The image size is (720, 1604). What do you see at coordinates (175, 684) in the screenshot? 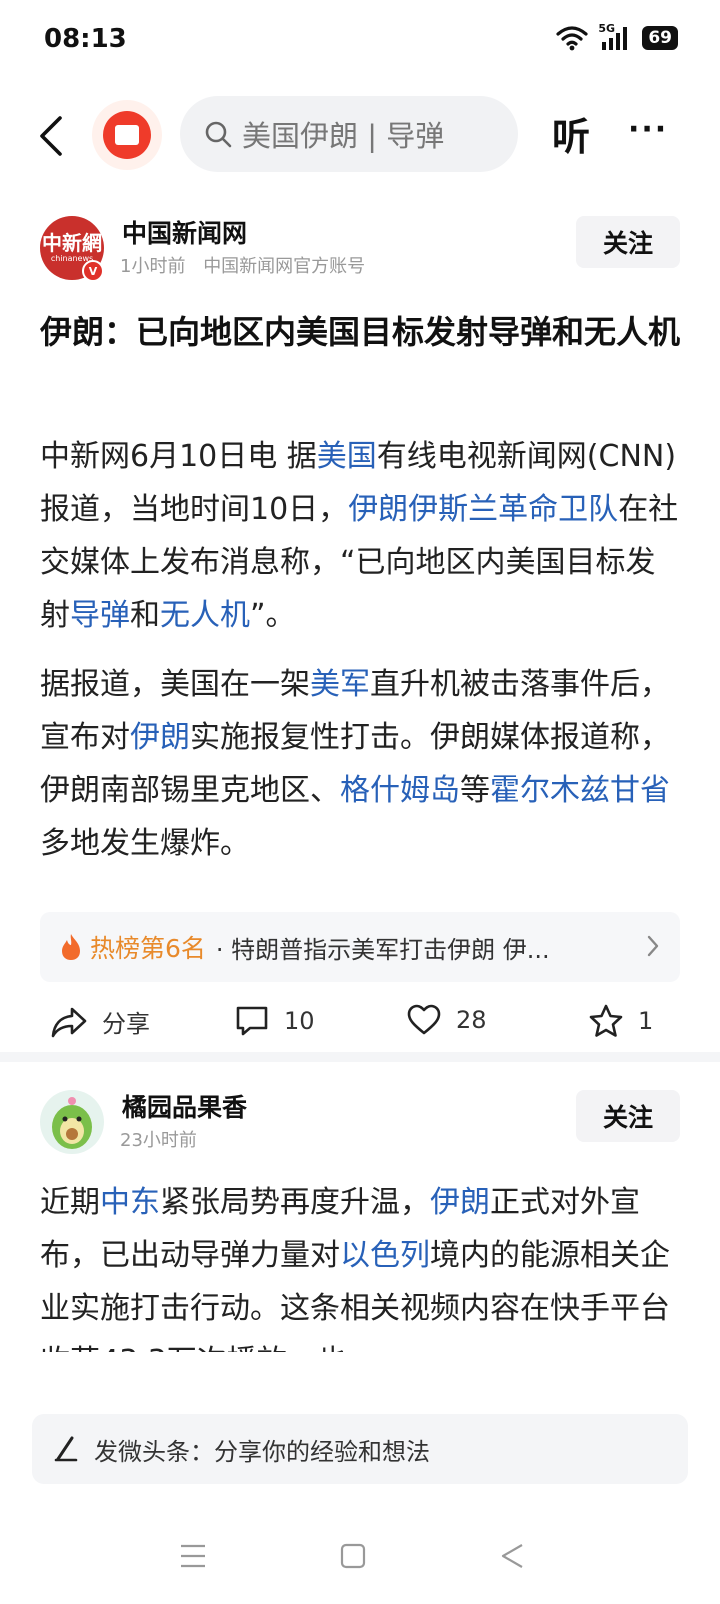
I see `paragraph-text: 据报道，美国在一架` at bounding box center [175, 684].